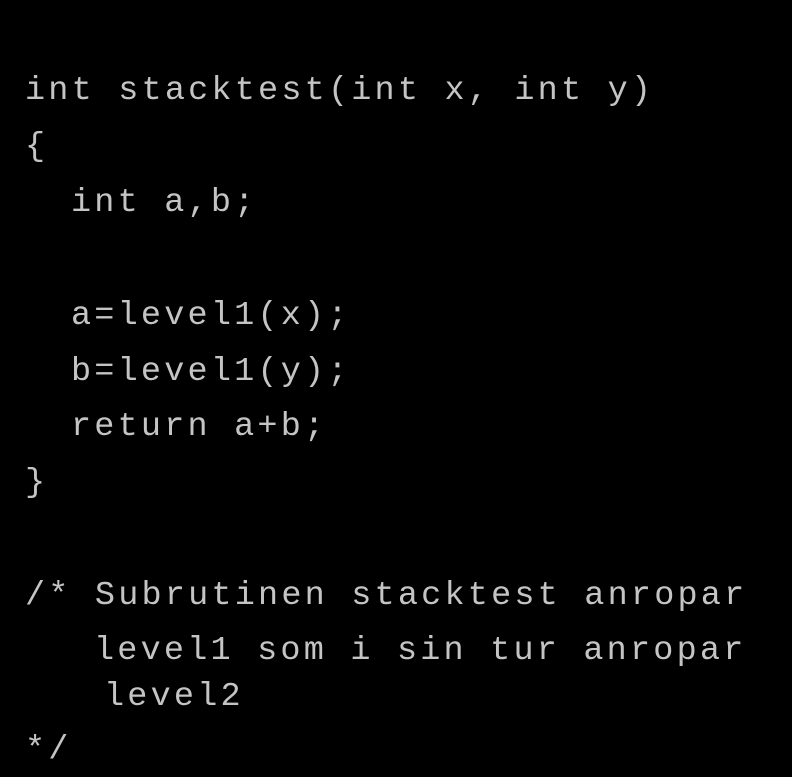 The height and width of the screenshot is (777, 792). What do you see at coordinates (164, 203) in the screenshot?
I see `code-line-declaration: int a,b;` at bounding box center [164, 203].